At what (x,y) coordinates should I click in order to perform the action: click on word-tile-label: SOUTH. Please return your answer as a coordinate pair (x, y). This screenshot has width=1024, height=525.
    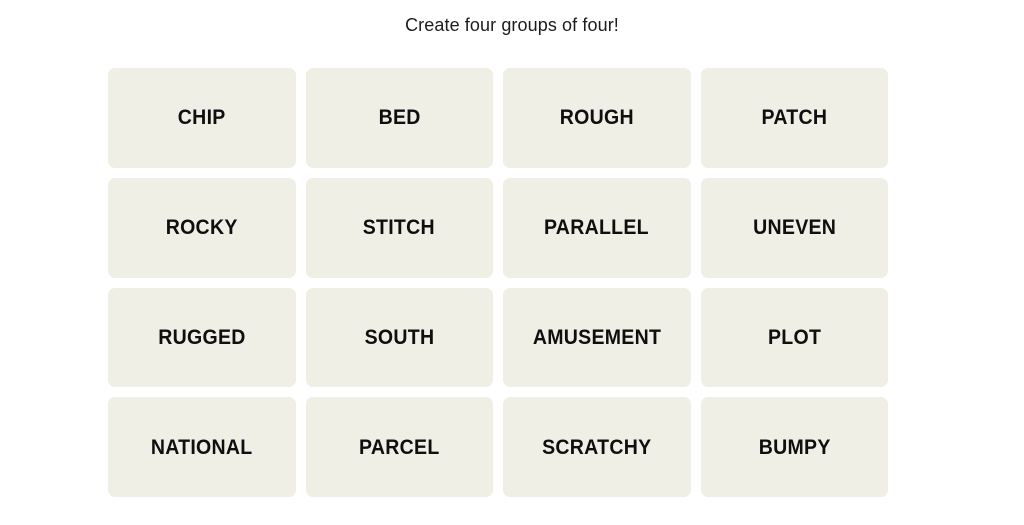
    Looking at the image, I should click on (399, 337).